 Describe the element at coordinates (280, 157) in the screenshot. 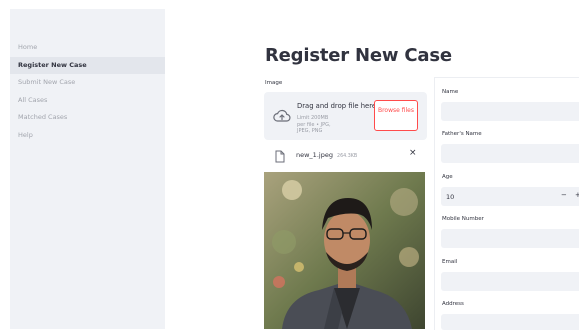

I see `file-icon` at that location.